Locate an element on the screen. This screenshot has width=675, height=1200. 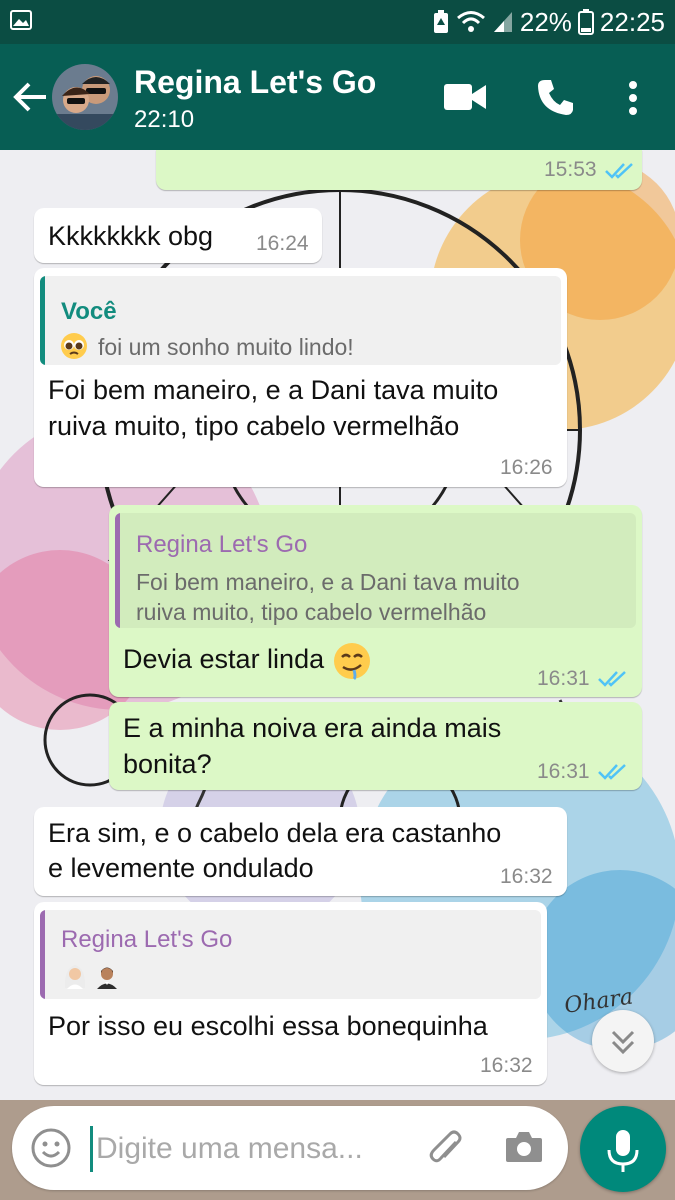
quoted-text-line: ruiva muito, tipo cabelo vermelhão is located at coordinates (311, 612).